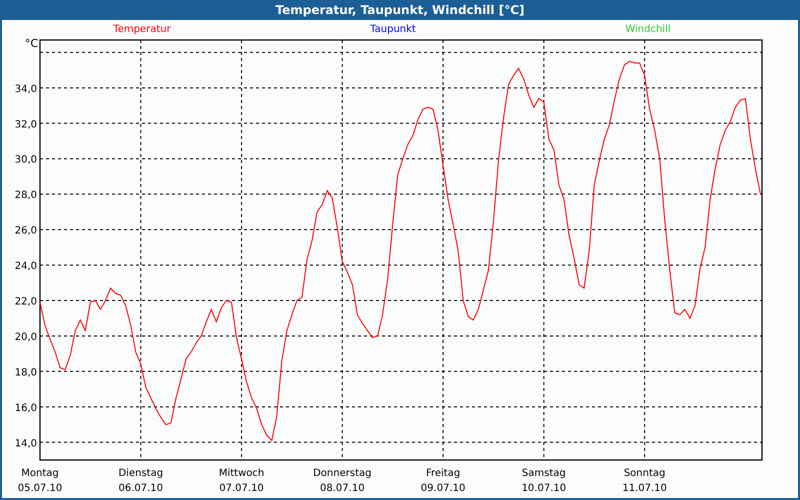  I want to click on y-tick-label: 26,0, so click(25, 231).